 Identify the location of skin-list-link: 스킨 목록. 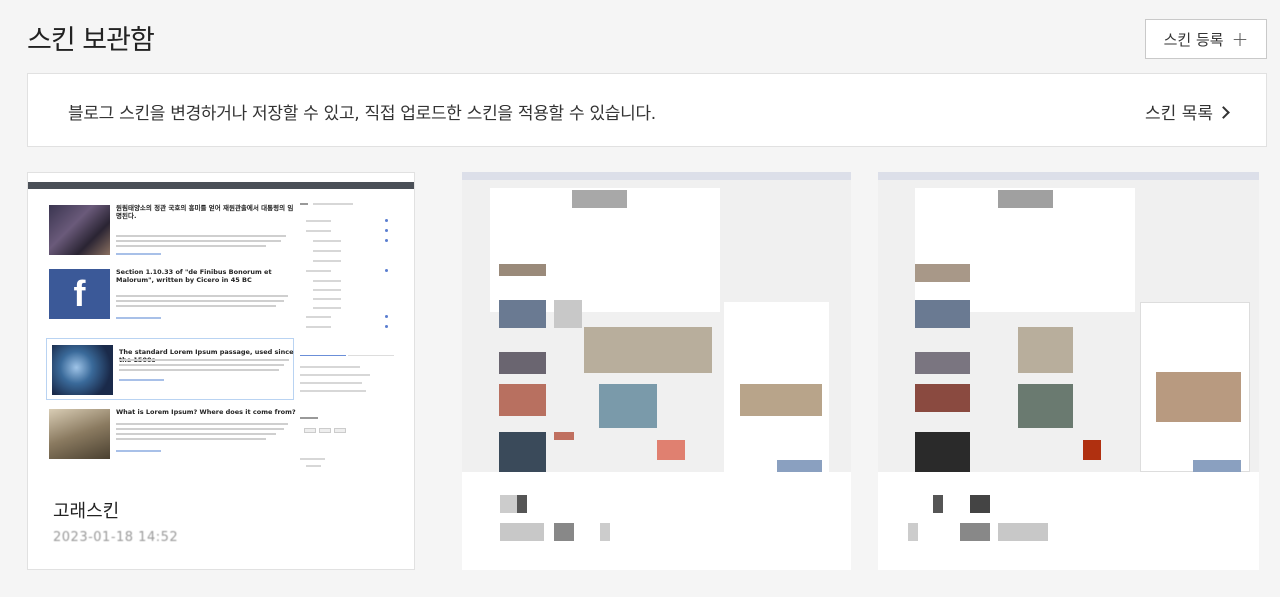
(1187, 111).